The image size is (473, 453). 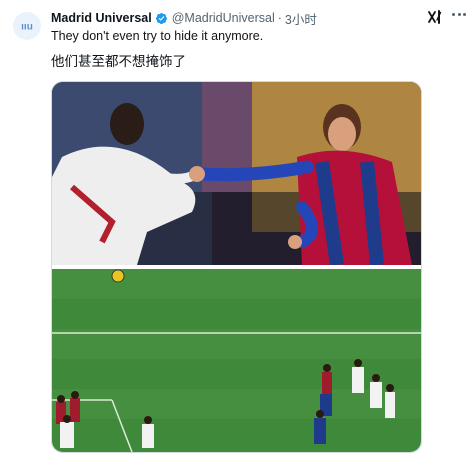 I want to click on author-name: Madrid Universal, so click(x=101, y=18).